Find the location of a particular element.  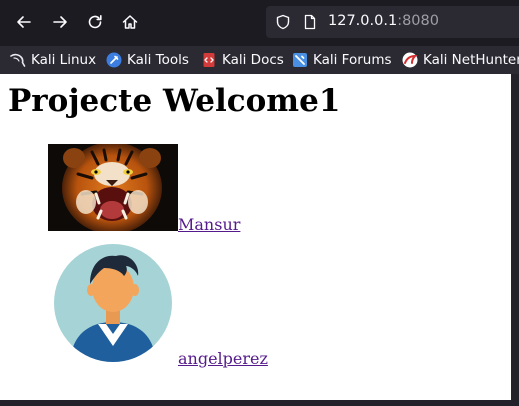

arrow-right-icon is located at coordinates (60, 22).